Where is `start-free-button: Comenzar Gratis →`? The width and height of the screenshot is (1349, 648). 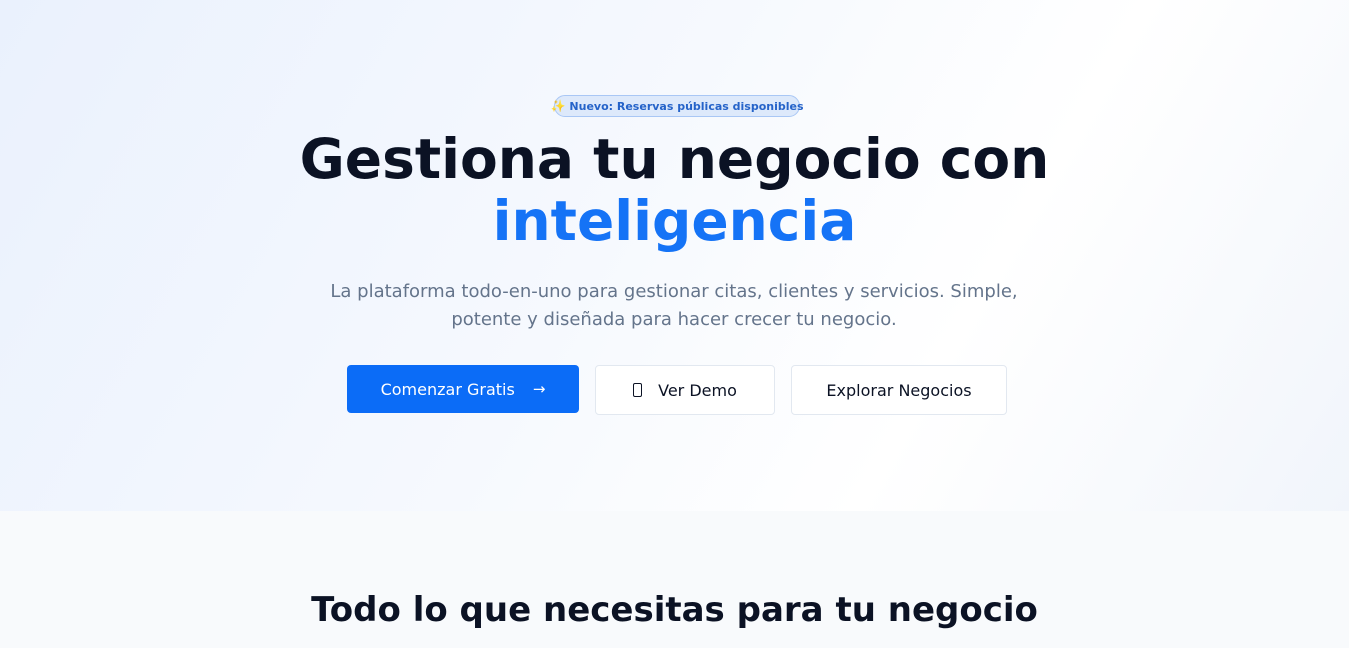
start-free-button: Comenzar Gratis → is located at coordinates (463, 389).